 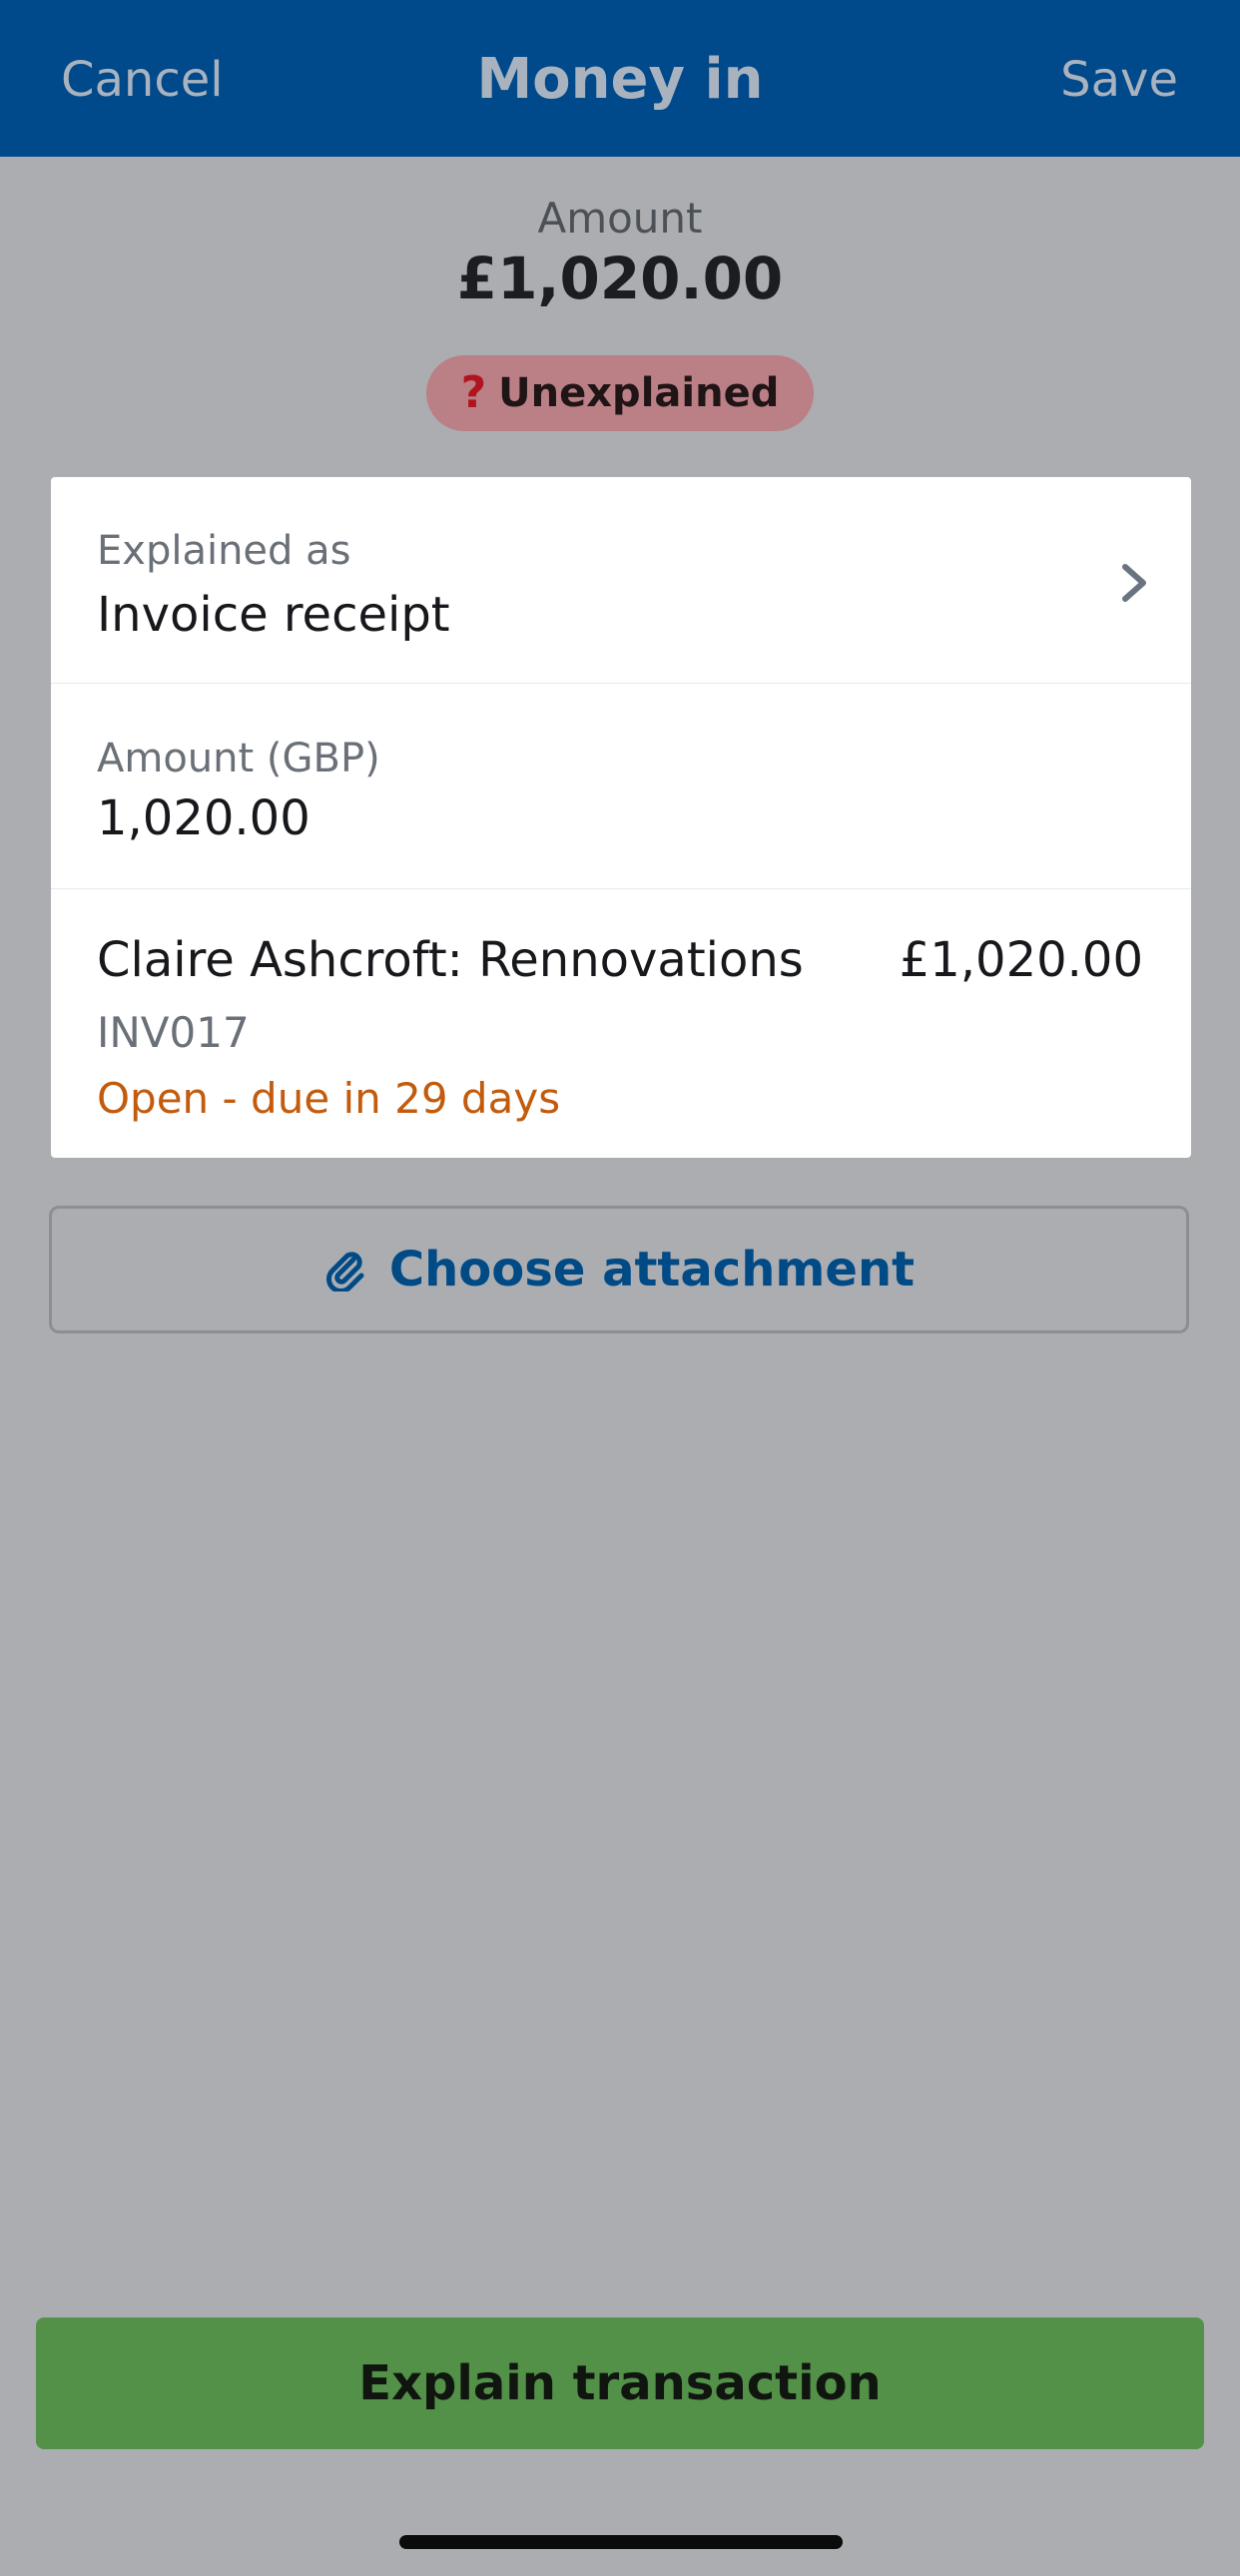 I want to click on nav-bar: Cancel Money in Save, so click(x=620, y=79).